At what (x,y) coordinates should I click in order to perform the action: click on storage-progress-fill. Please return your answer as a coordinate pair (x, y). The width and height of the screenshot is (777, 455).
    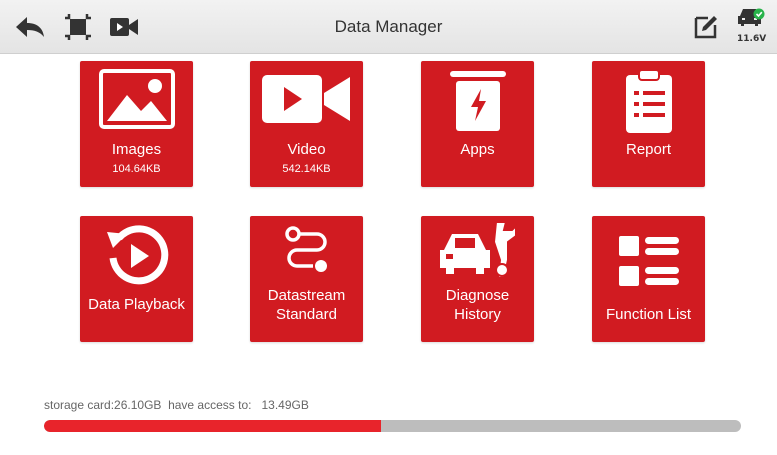
    Looking at the image, I should click on (213, 426).